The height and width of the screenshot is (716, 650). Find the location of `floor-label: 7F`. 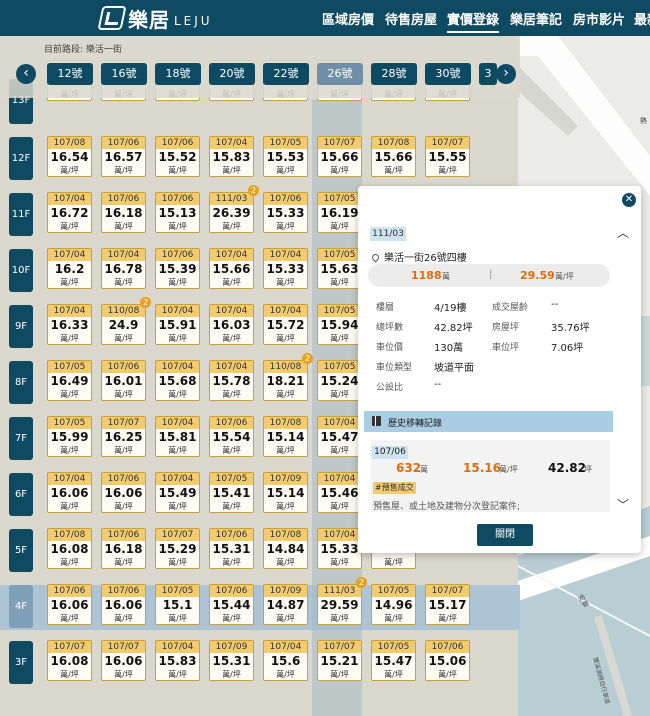

floor-label: 7F is located at coordinates (21, 438).